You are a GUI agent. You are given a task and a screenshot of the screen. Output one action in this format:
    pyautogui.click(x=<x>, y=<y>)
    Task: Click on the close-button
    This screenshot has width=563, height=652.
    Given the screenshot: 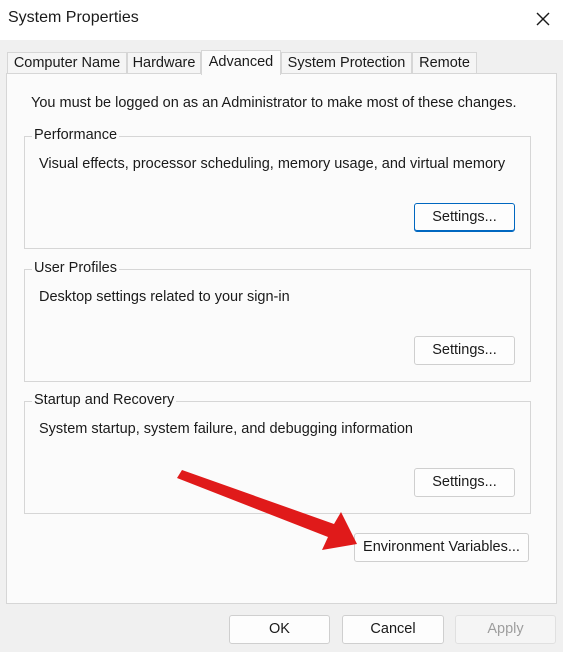 What is the action you would take?
    pyautogui.click(x=543, y=19)
    